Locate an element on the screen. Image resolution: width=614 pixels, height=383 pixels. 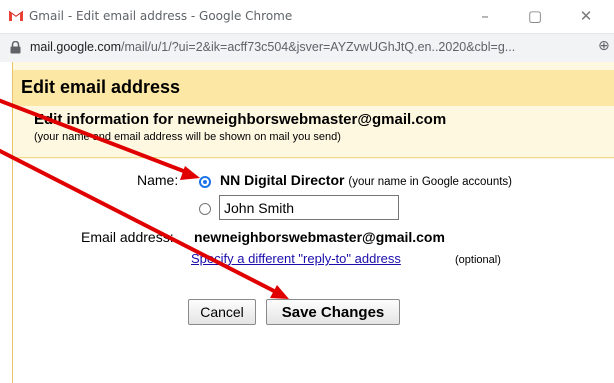
cancel-button: Cancel is located at coordinates (222, 312).